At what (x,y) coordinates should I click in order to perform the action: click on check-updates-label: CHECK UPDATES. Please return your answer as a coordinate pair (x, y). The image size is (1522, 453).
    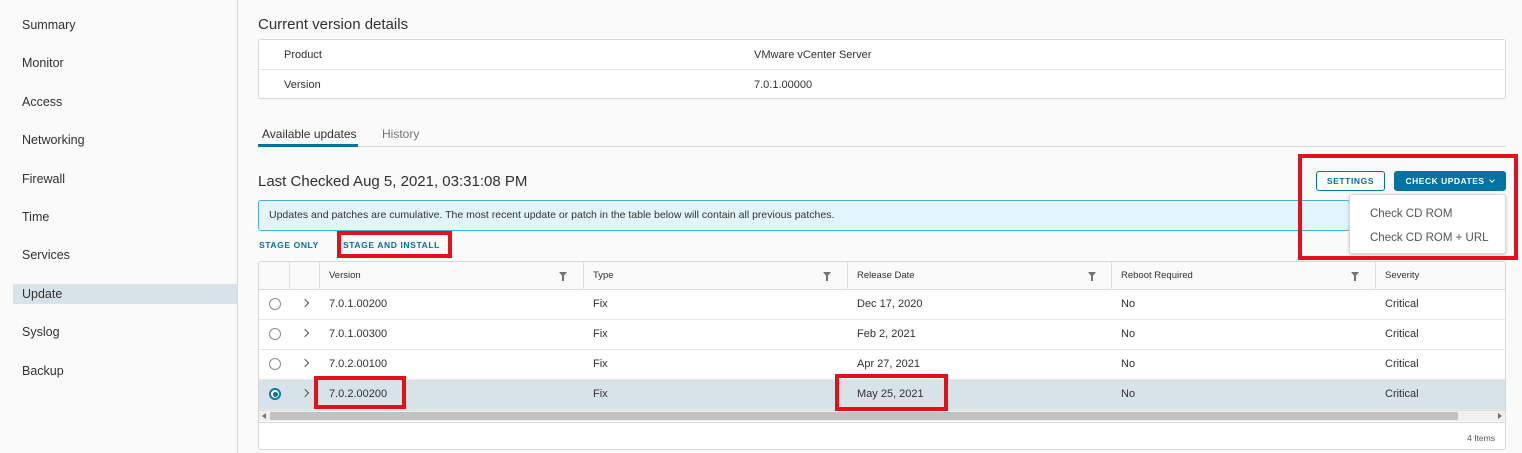
    Looking at the image, I should click on (1445, 181).